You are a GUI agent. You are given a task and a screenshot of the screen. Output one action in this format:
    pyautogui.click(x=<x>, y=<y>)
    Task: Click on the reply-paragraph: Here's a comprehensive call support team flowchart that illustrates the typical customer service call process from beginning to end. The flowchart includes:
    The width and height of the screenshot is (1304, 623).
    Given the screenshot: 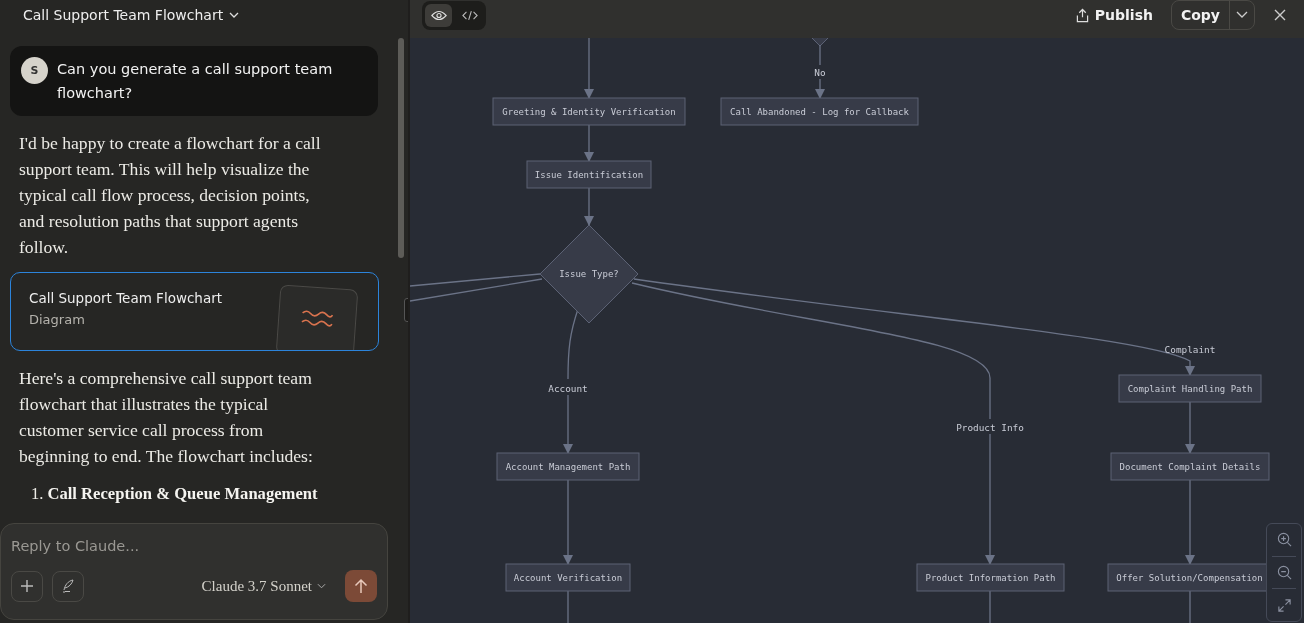 What is the action you would take?
    pyautogui.click(x=166, y=417)
    